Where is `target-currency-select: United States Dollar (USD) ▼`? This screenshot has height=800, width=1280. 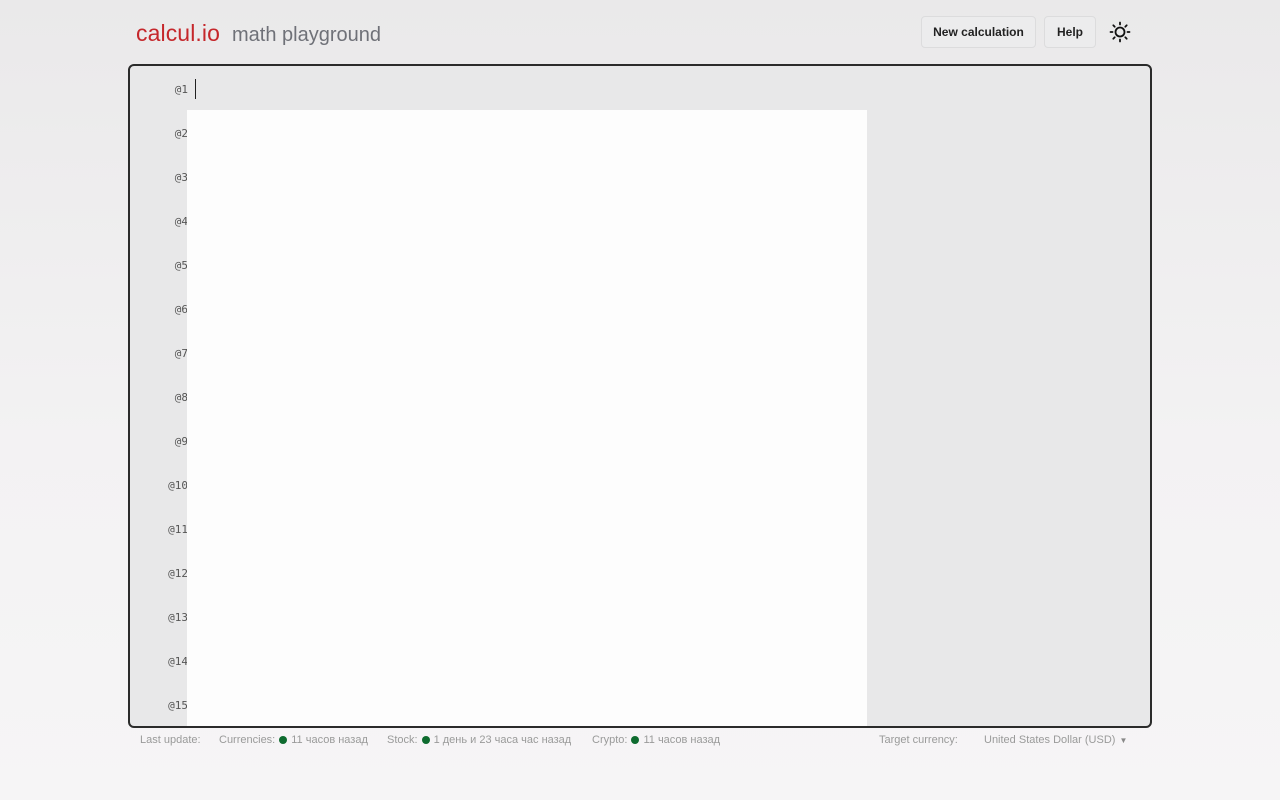
target-currency-select: United States Dollar (USD) ▼ is located at coordinates (1055, 740).